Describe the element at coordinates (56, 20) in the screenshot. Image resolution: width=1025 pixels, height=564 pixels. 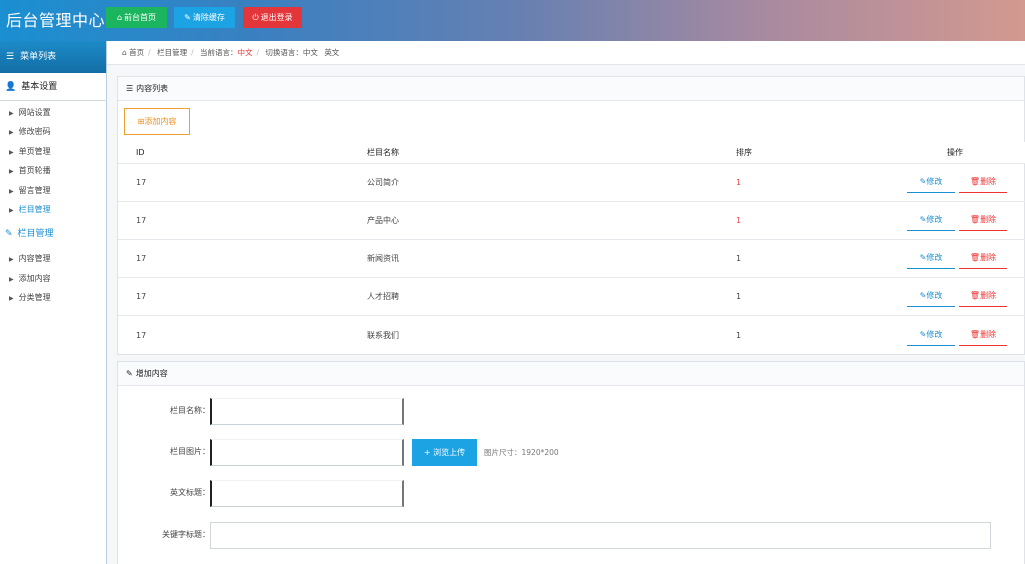
I see `brand-title: 后台管理中心` at that location.